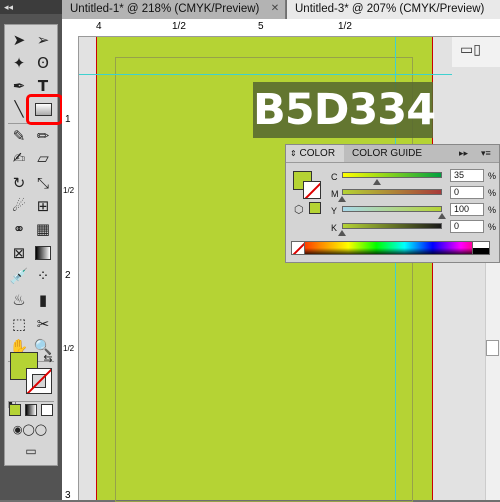  I want to click on hex-code-label: B5D334, so click(344, 110).